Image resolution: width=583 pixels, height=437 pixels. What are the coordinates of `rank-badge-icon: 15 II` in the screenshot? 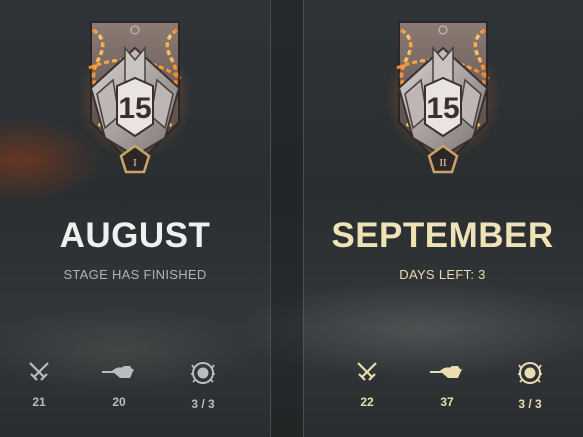 It's located at (442, 97).